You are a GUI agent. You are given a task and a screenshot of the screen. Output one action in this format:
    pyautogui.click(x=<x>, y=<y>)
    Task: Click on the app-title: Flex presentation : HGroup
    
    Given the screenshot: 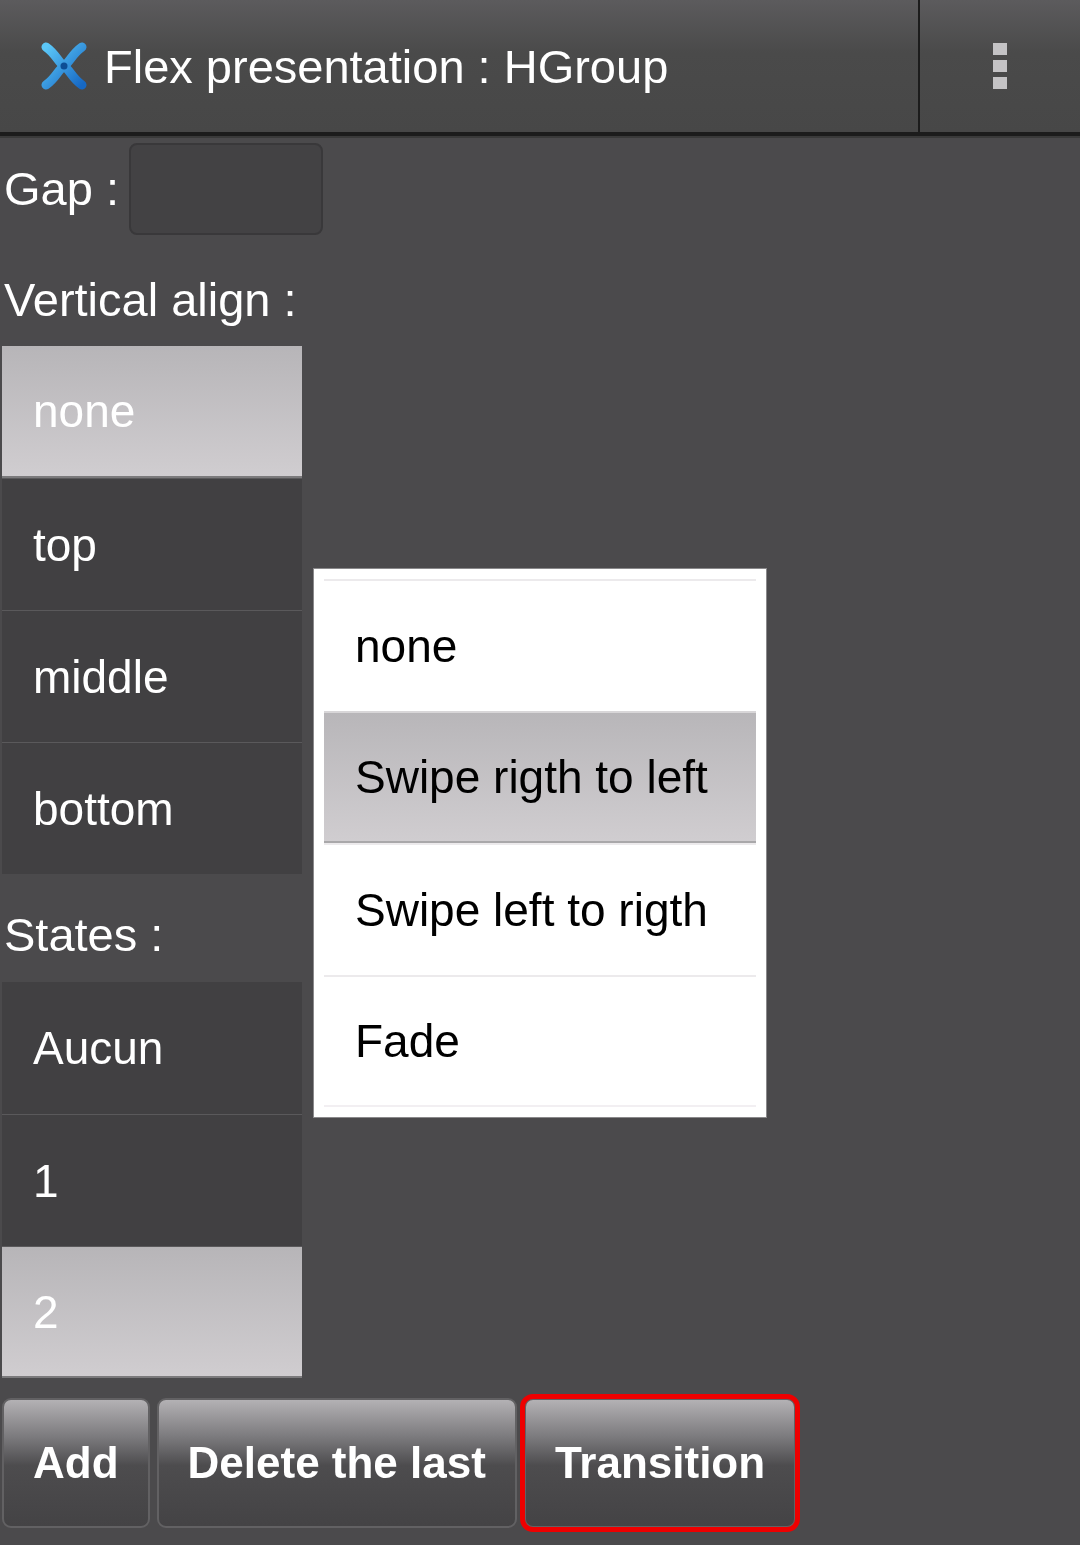 What is the action you would take?
    pyautogui.click(x=386, y=66)
    